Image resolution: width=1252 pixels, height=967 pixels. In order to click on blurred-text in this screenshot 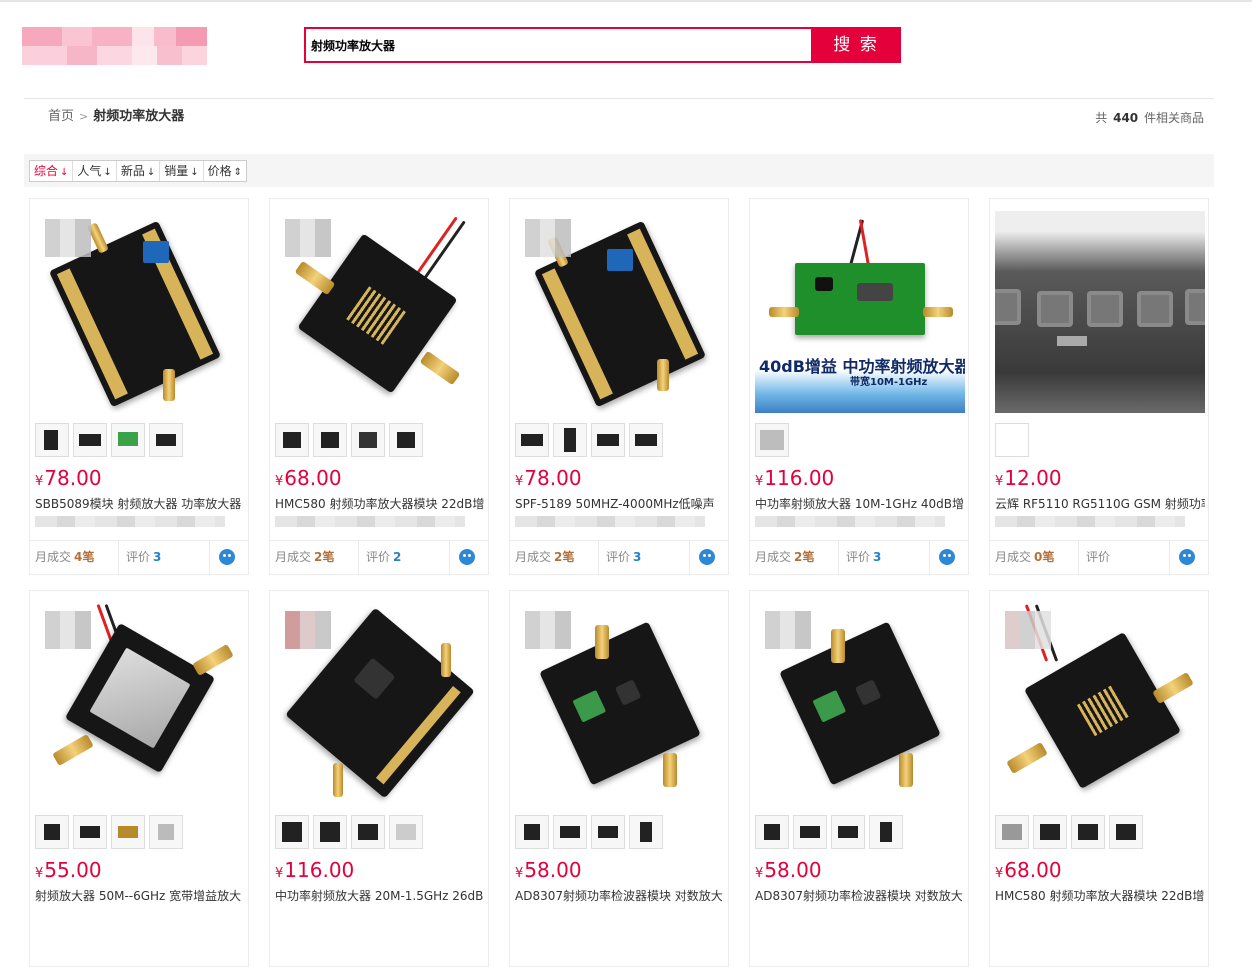, I will do `click(610, 521)`.